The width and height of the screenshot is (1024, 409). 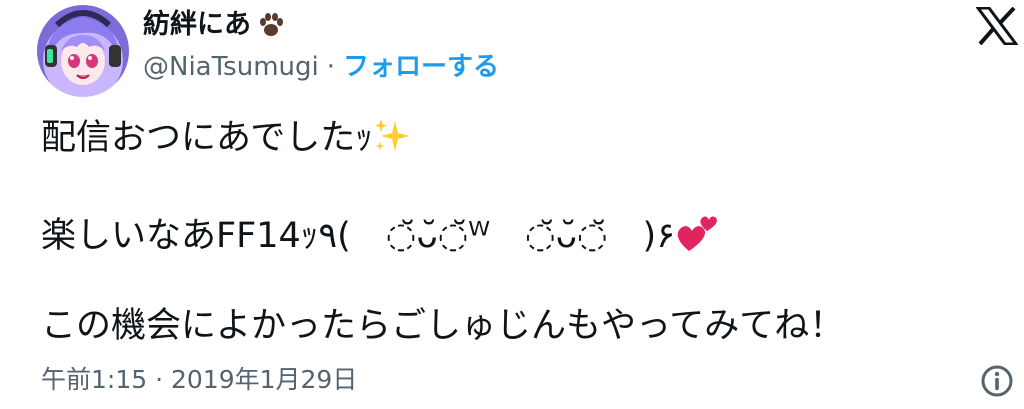 What do you see at coordinates (83, 51) in the screenshot?
I see `avatar` at bounding box center [83, 51].